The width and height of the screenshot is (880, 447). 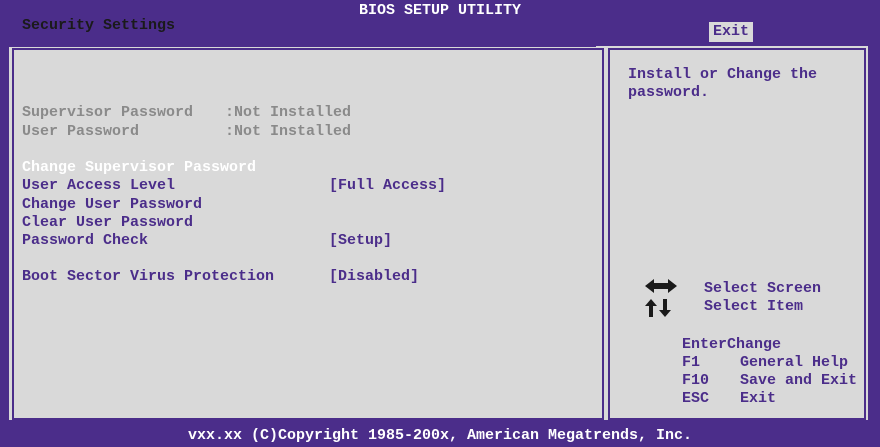 What do you see at coordinates (758, 398) in the screenshot?
I see `action-exit: Exit` at bounding box center [758, 398].